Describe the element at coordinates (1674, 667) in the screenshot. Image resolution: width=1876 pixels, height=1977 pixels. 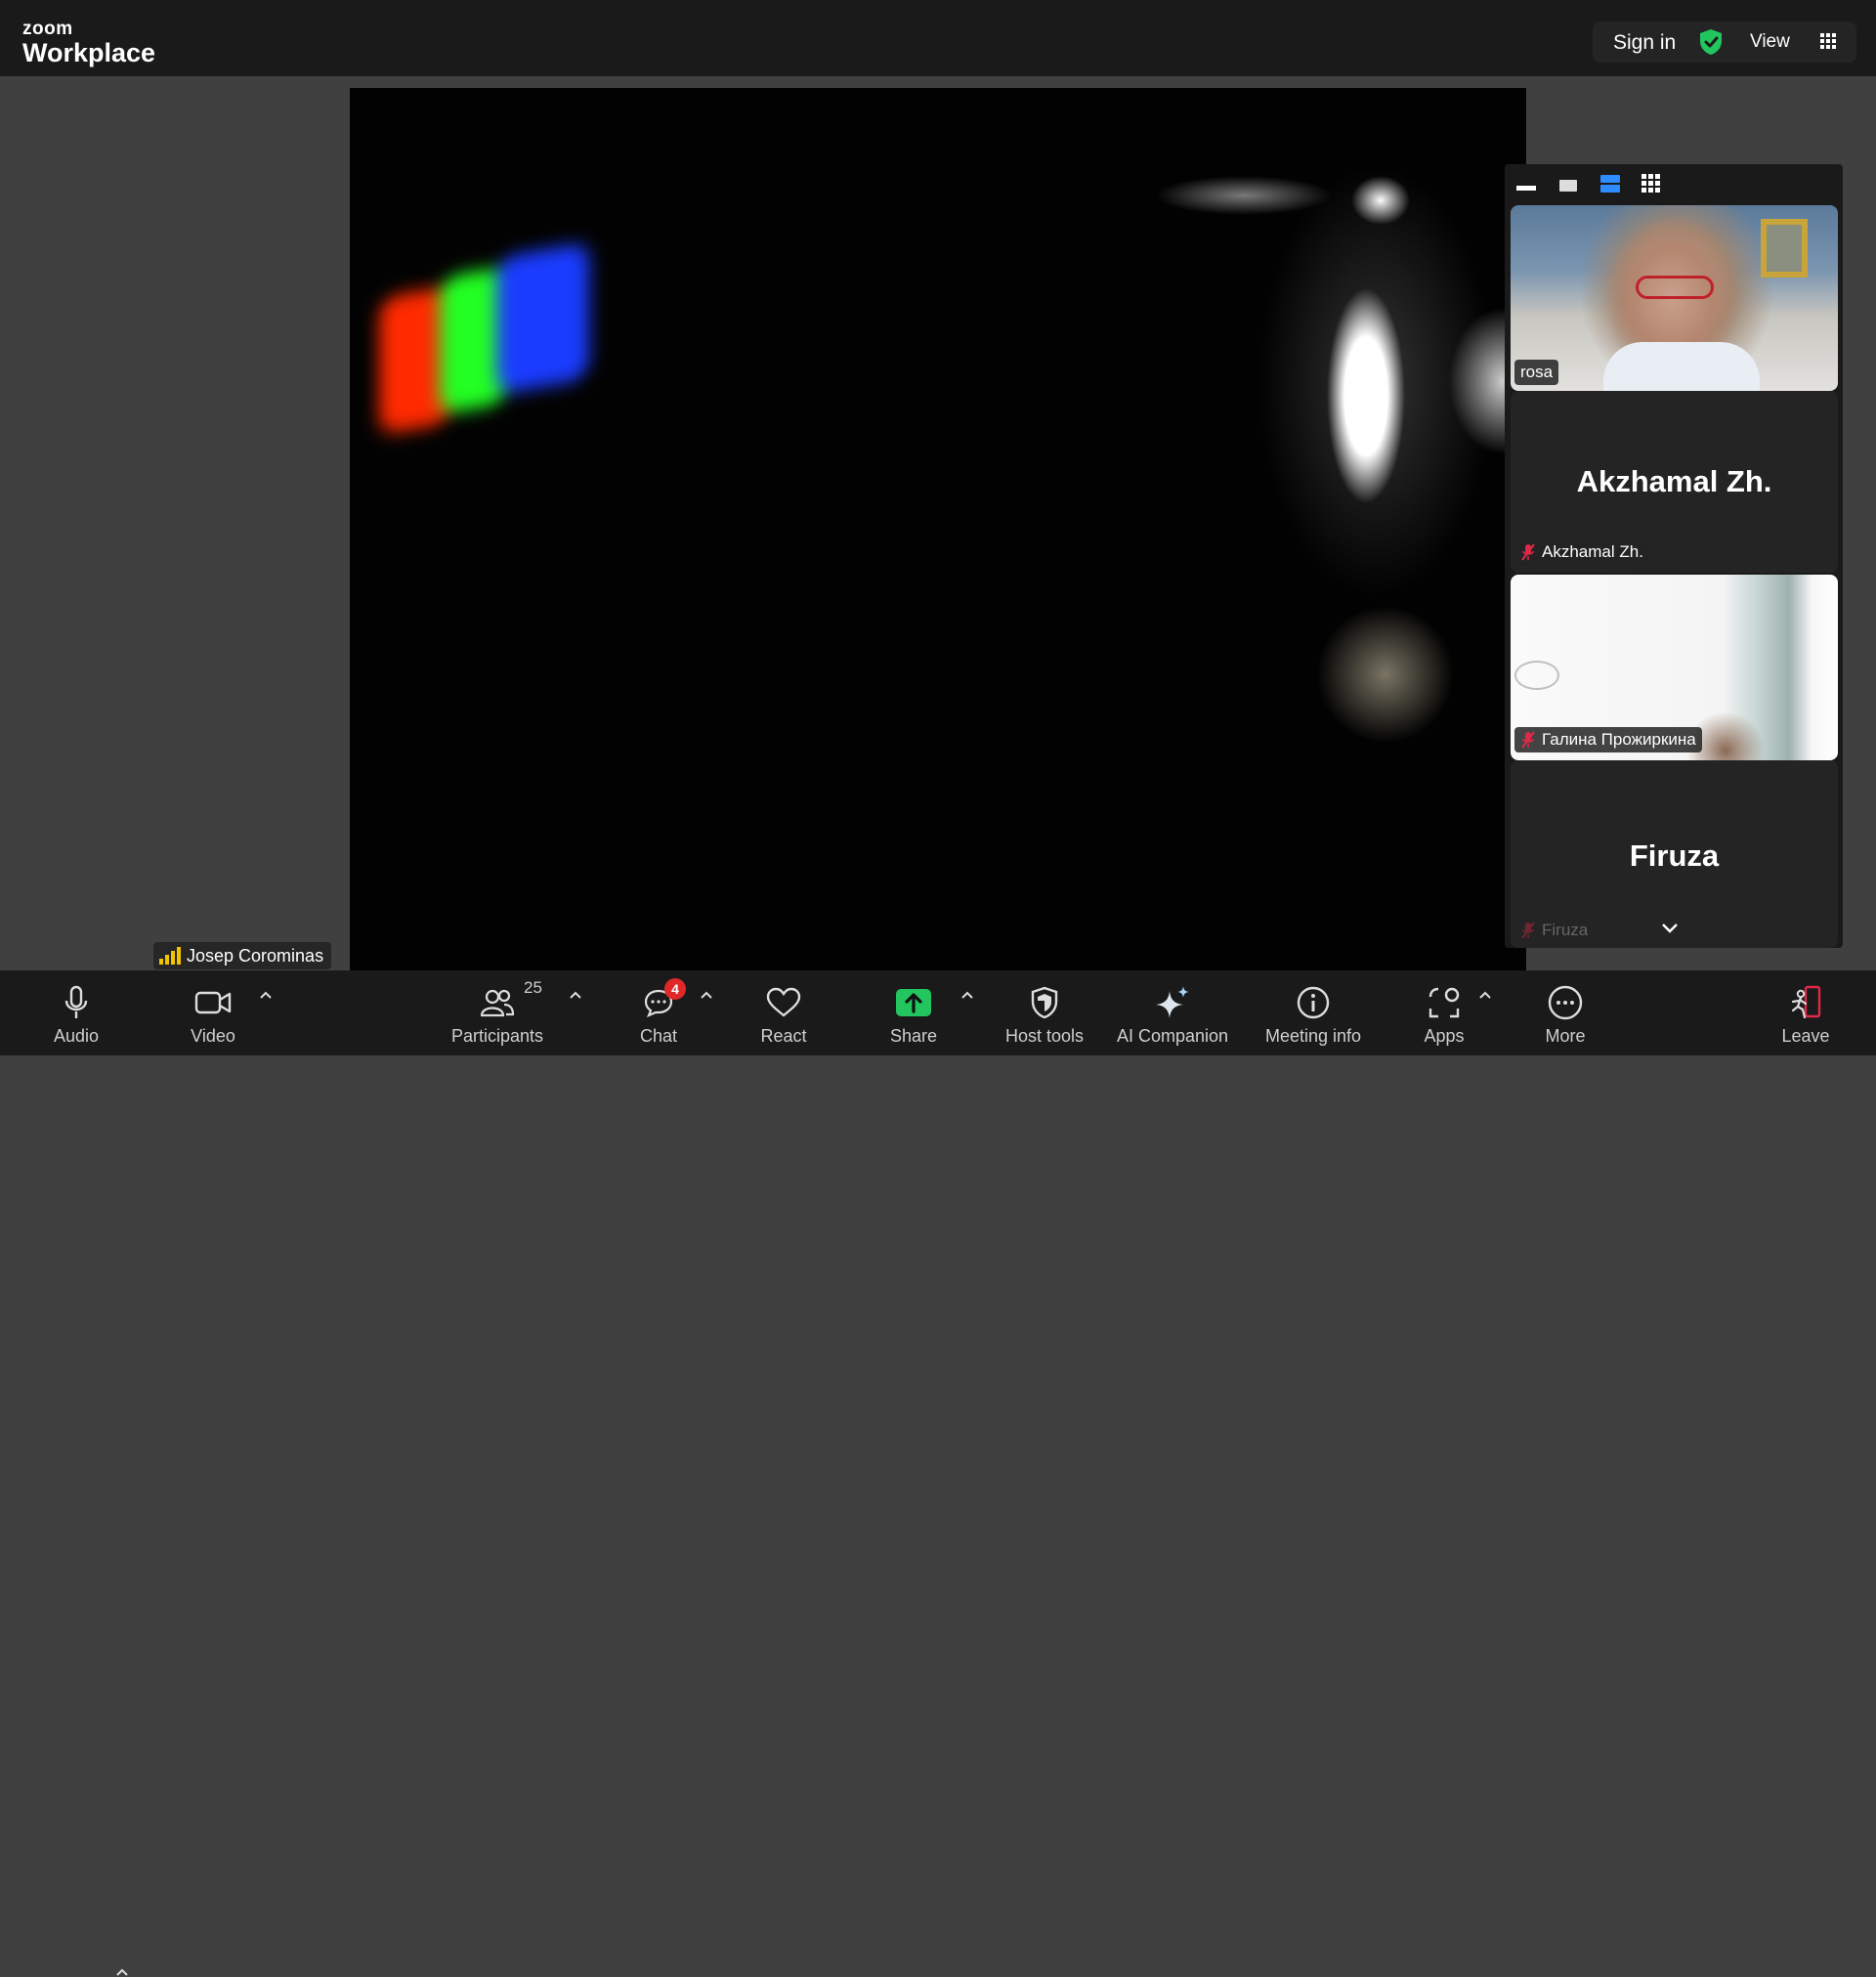
I see `participant-tile-galina: Галина Прожиркина` at that location.